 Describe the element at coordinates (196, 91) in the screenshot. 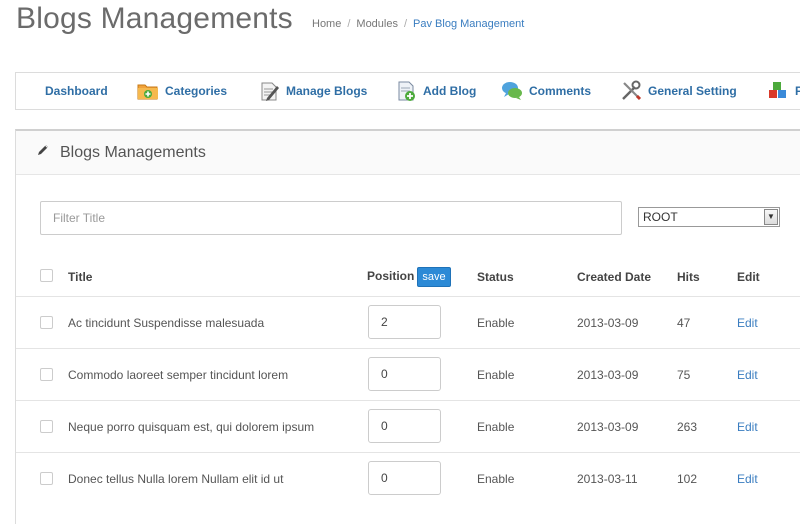

I see `toolbar-label: Categories` at that location.